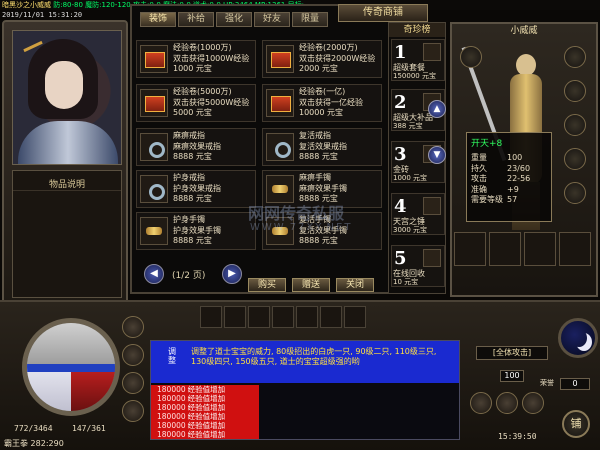 The width and height of the screenshot is (600, 450). What do you see at coordinates (296, 213) in the screenshot?
I see `watermark: 网网传奇私服` at bounding box center [296, 213].